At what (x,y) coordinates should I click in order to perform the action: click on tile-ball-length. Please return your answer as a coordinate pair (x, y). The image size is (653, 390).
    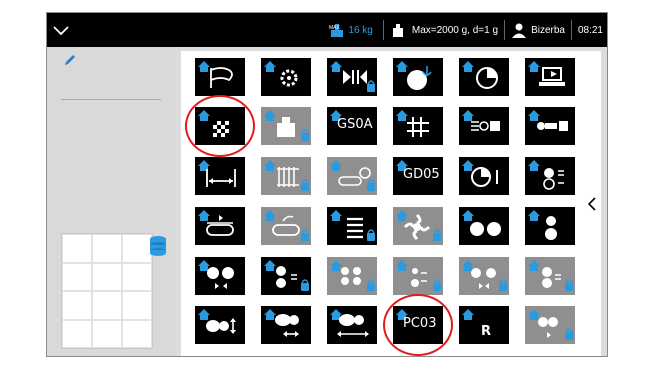
    Looking at the image, I should click on (352, 325).